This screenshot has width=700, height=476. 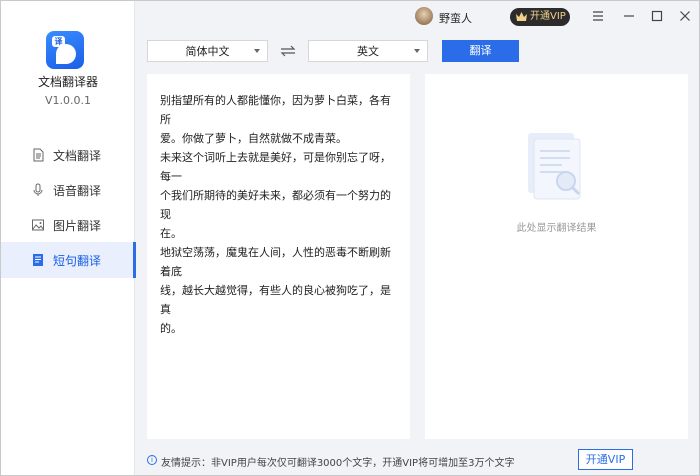 I want to click on target-language-value: 英文, so click(x=368, y=51).